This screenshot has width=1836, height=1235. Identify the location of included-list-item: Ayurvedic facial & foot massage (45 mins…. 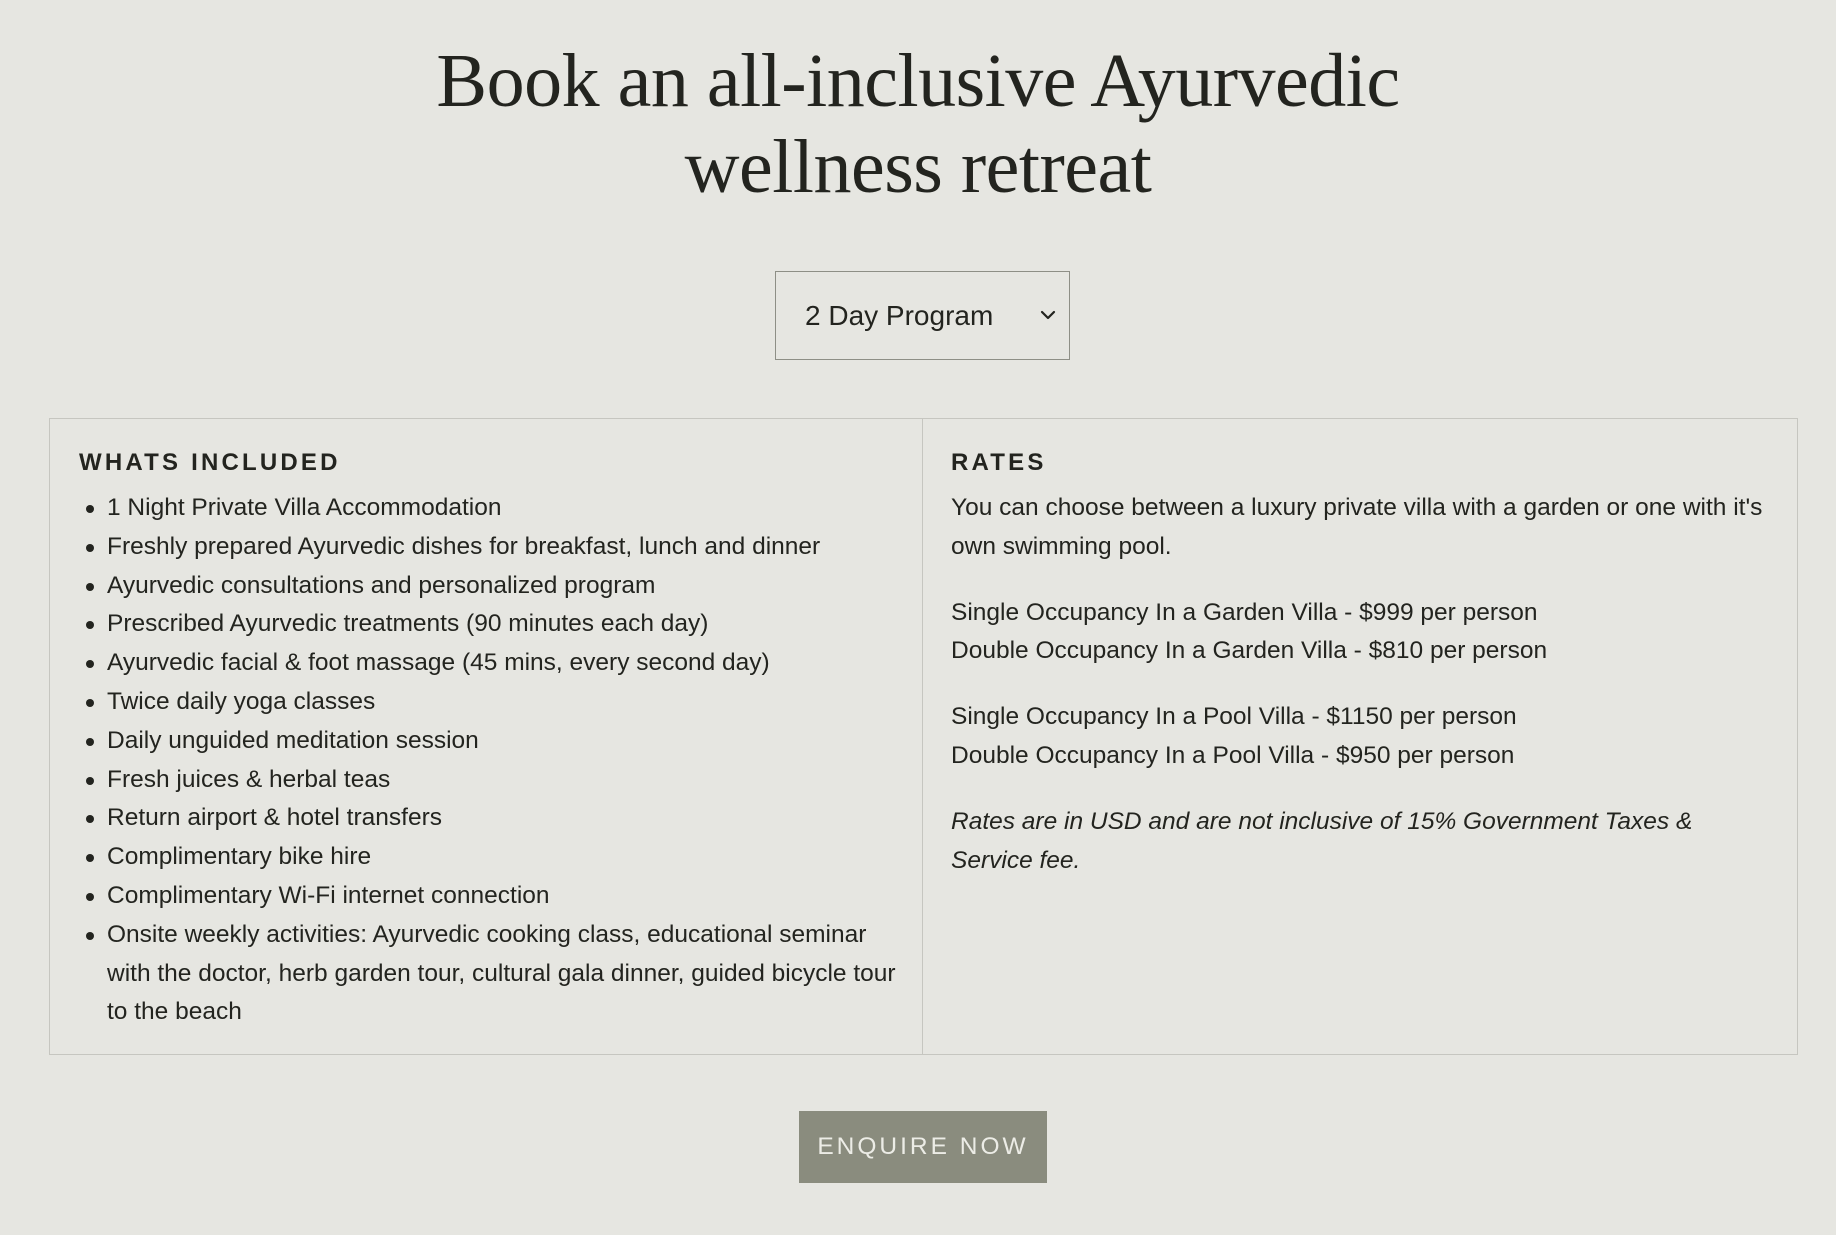
(490, 663).